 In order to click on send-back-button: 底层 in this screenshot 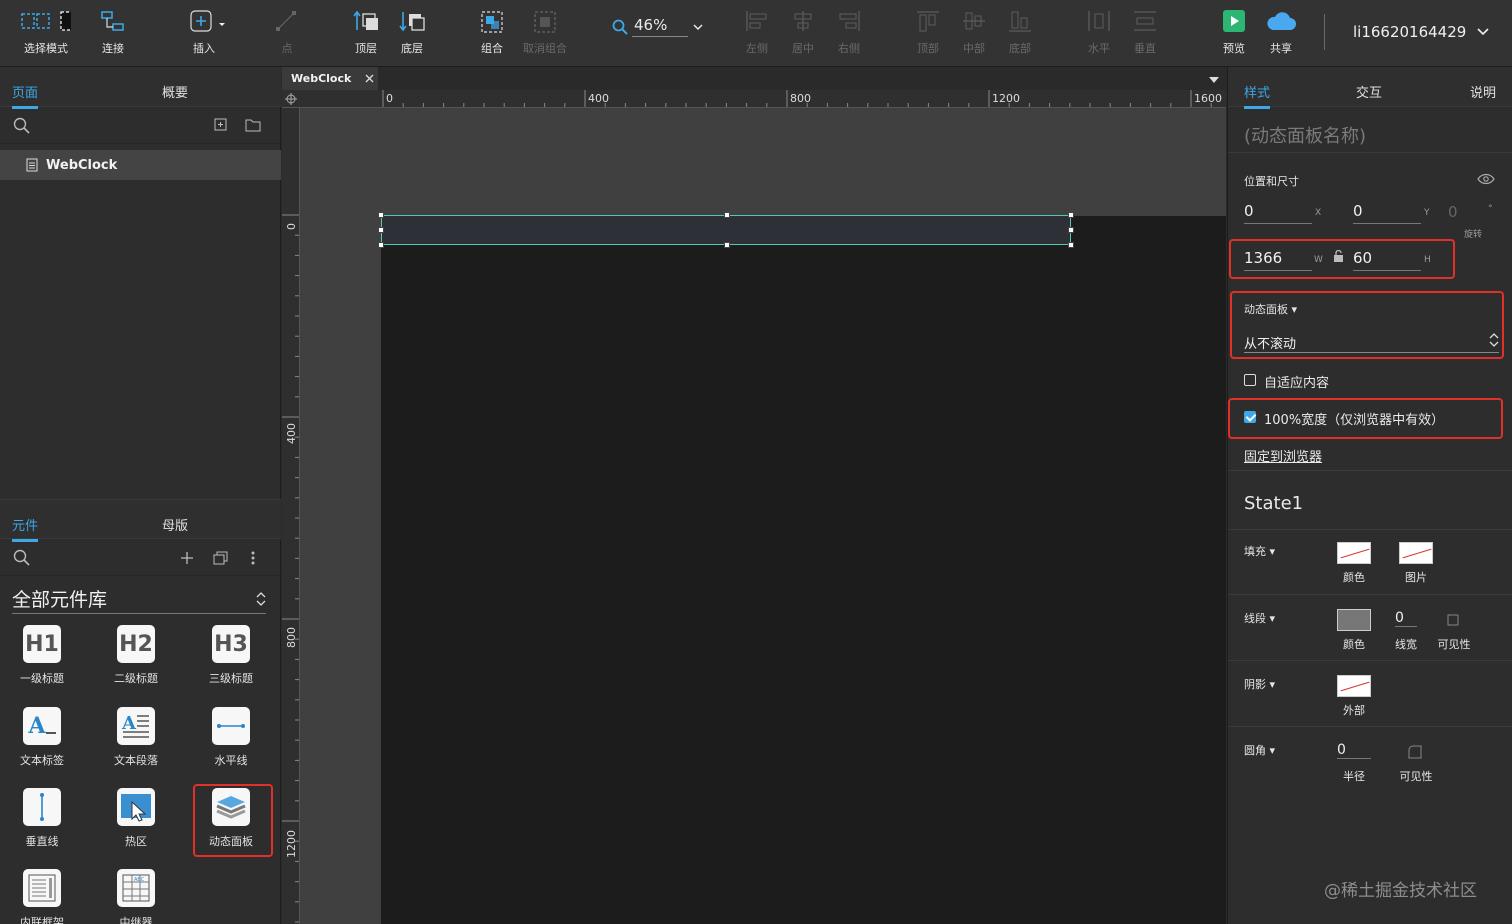, I will do `click(412, 34)`.